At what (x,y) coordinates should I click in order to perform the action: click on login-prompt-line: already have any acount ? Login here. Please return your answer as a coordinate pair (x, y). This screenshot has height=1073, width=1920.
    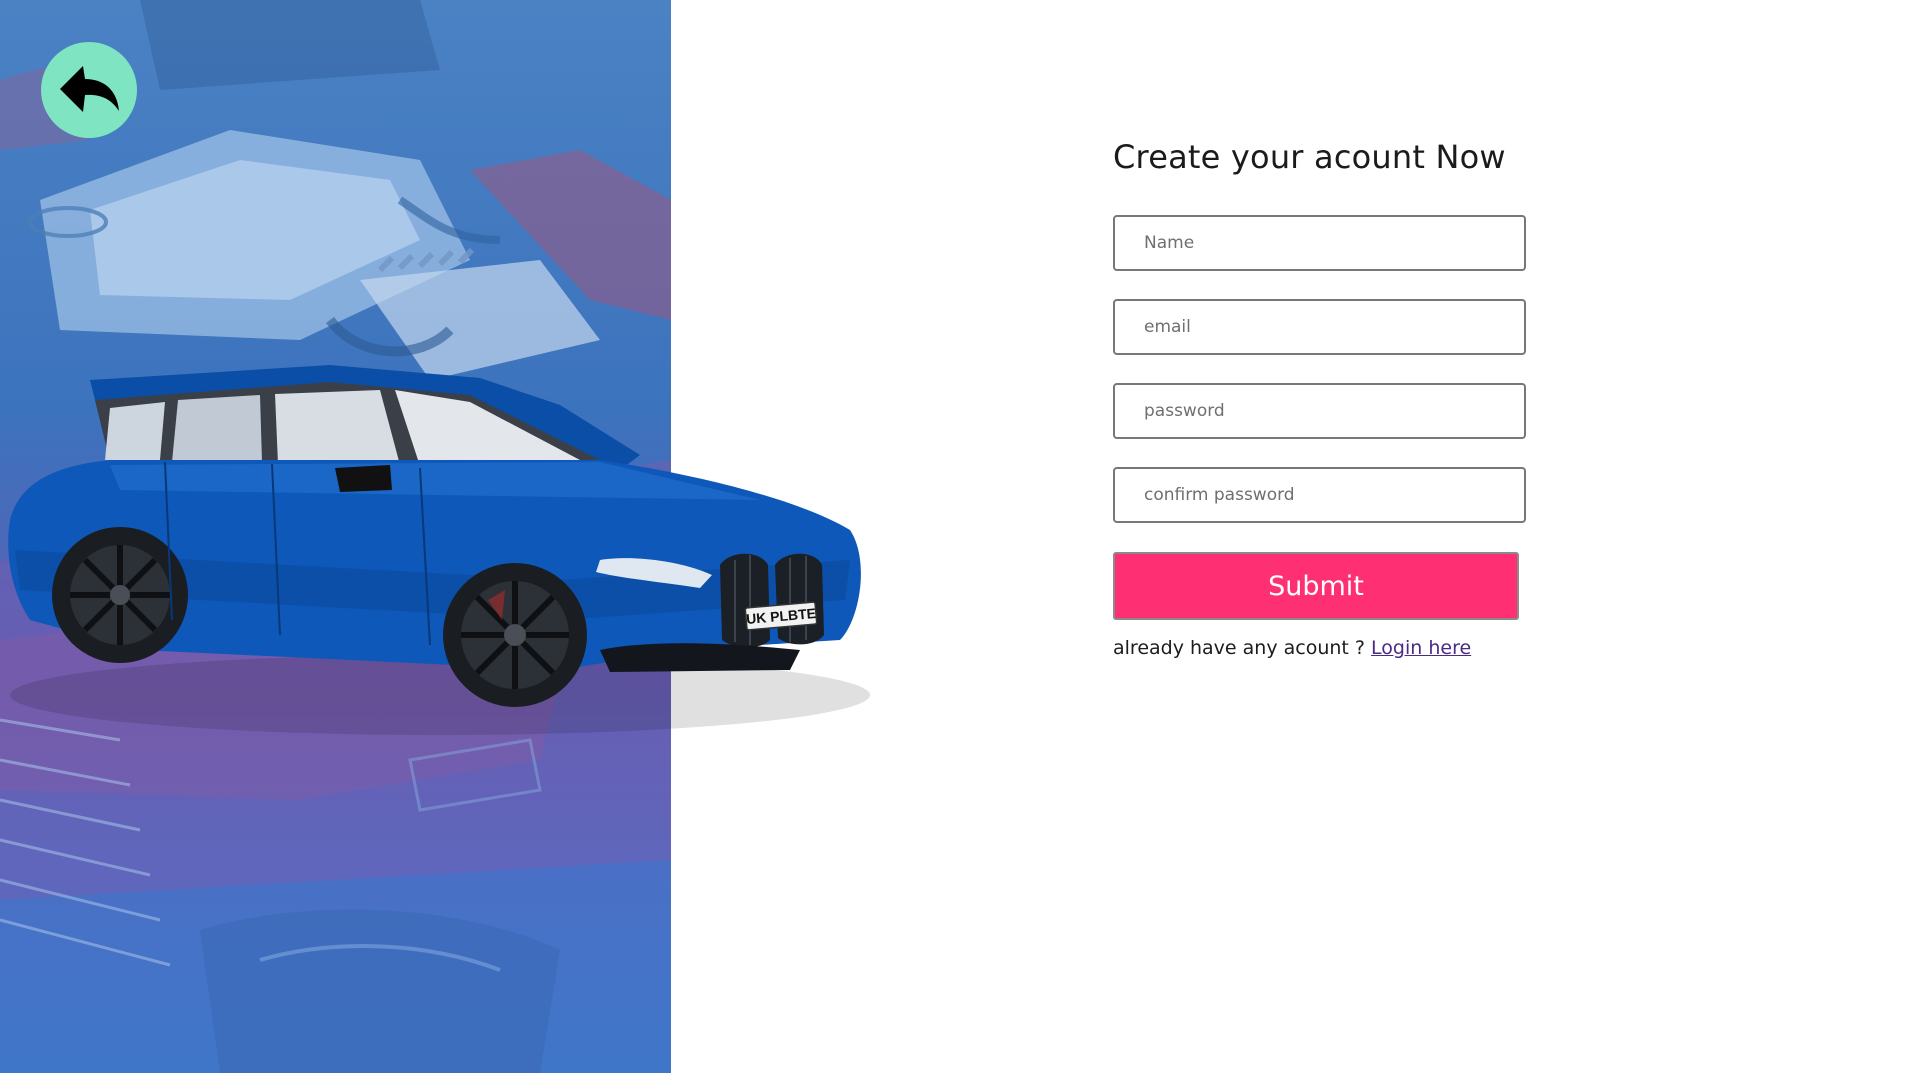
    Looking at the image, I should click on (1323, 648).